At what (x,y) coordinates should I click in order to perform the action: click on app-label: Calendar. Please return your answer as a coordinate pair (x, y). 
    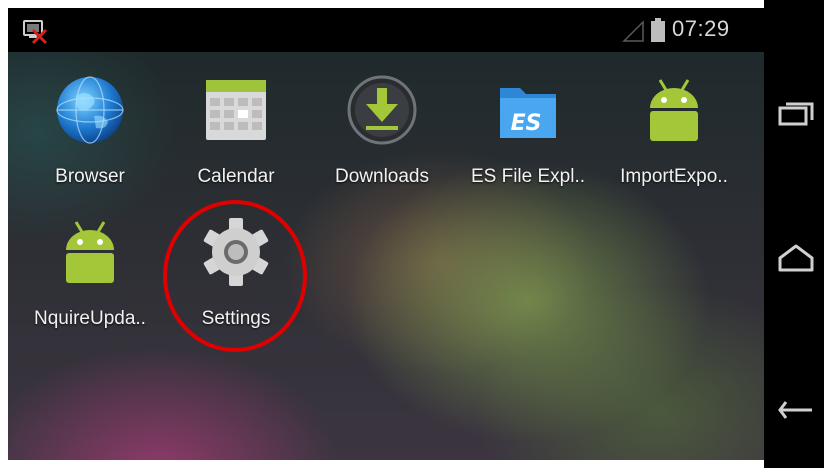
    Looking at the image, I should click on (236, 176).